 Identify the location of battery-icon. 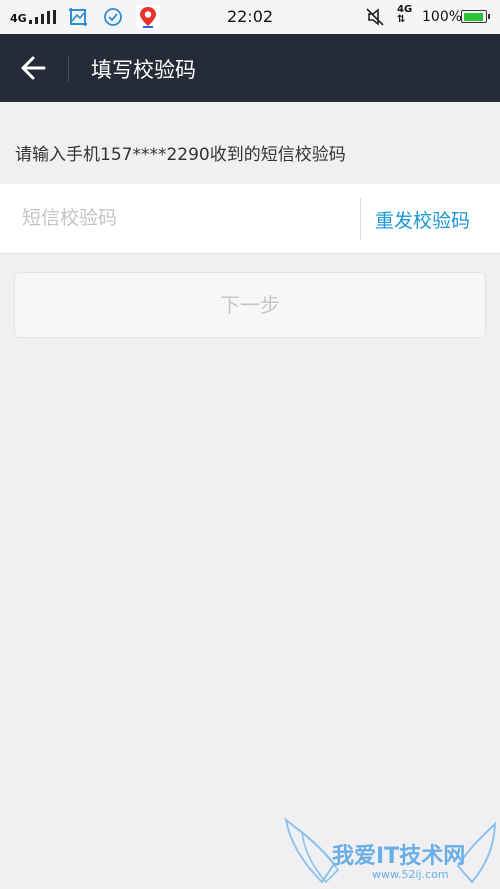
(475, 16).